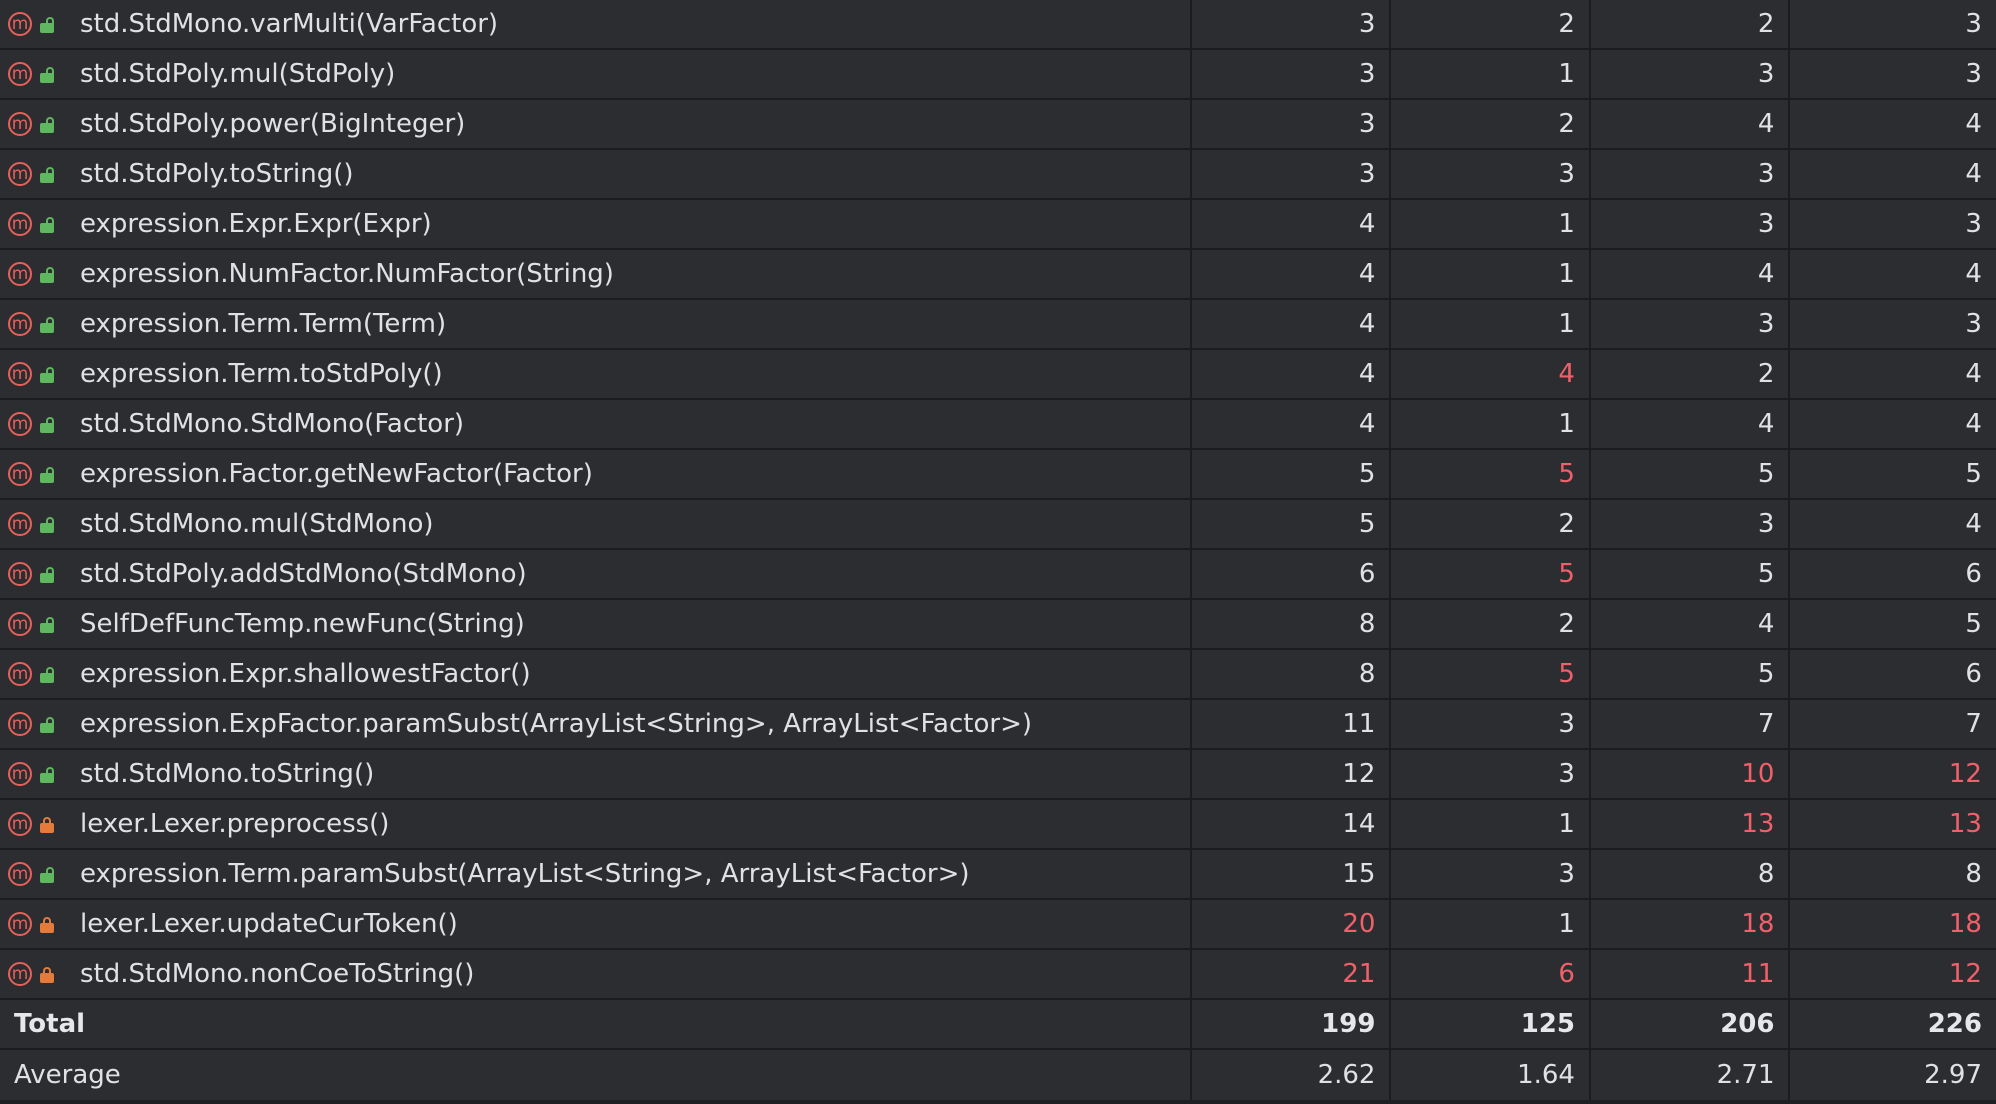 Image resolution: width=1996 pixels, height=1104 pixels. I want to click on method-name-cell: m expression.Expr.Expr(Expr), so click(596, 224).